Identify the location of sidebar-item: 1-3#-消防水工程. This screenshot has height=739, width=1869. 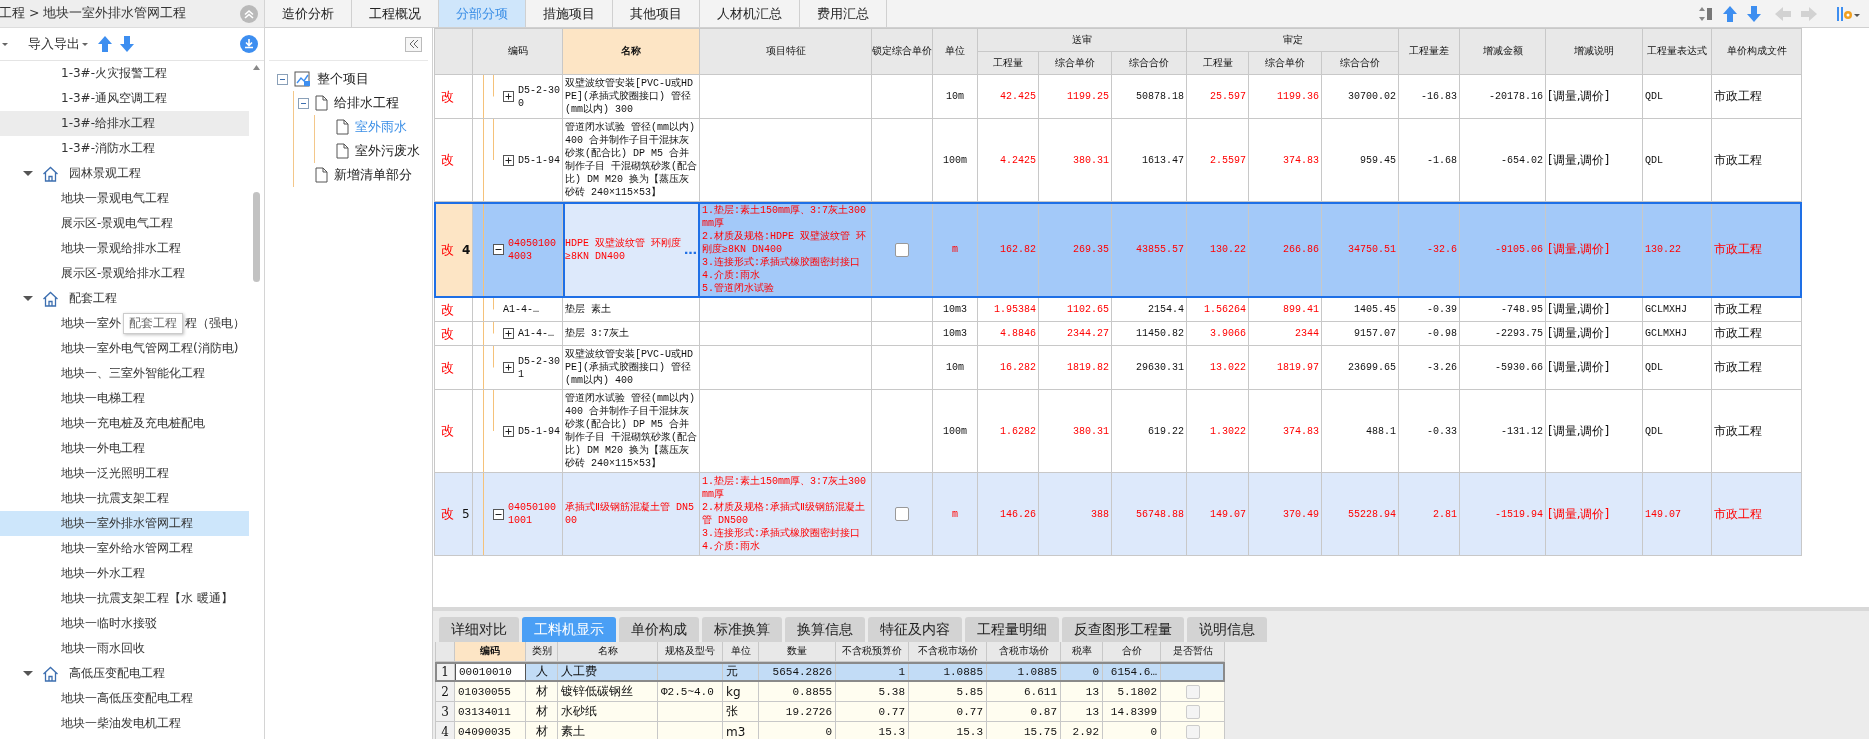
(124, 148).